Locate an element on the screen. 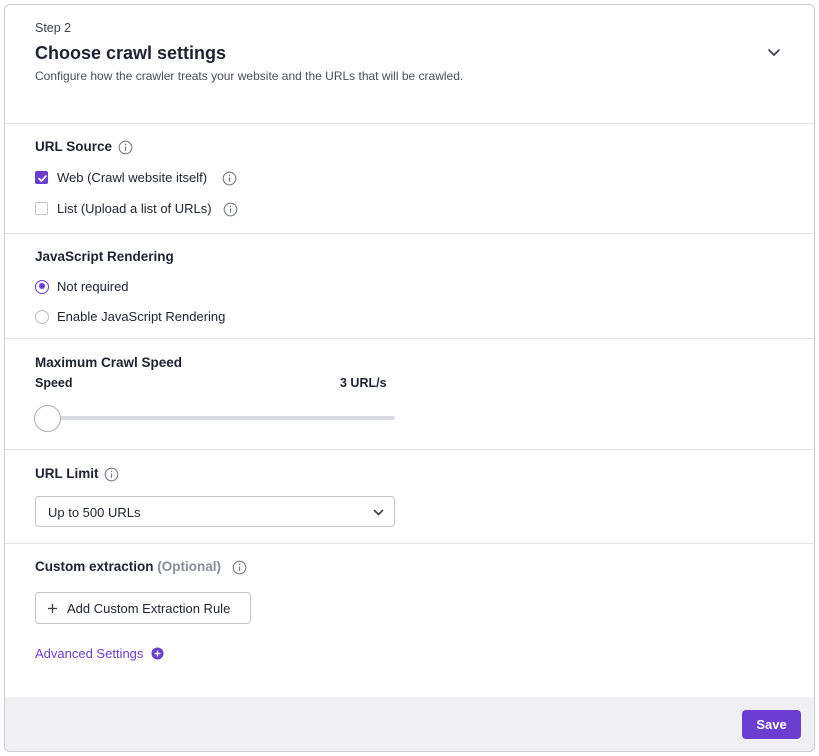 This screenshot has width=819, height=756. speed-value: 3 URL/s is located at coordinates (363, 383).